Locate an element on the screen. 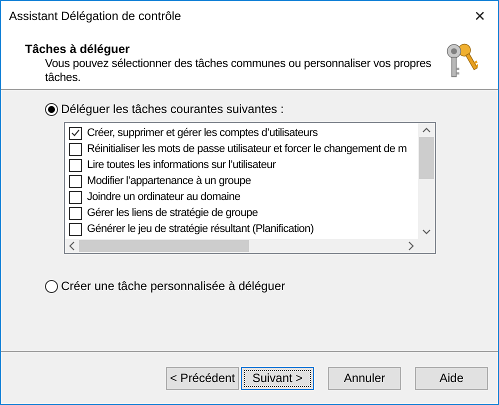  task-label: Joindre un ordinateur au domaine is located at coordinates (163, 197).